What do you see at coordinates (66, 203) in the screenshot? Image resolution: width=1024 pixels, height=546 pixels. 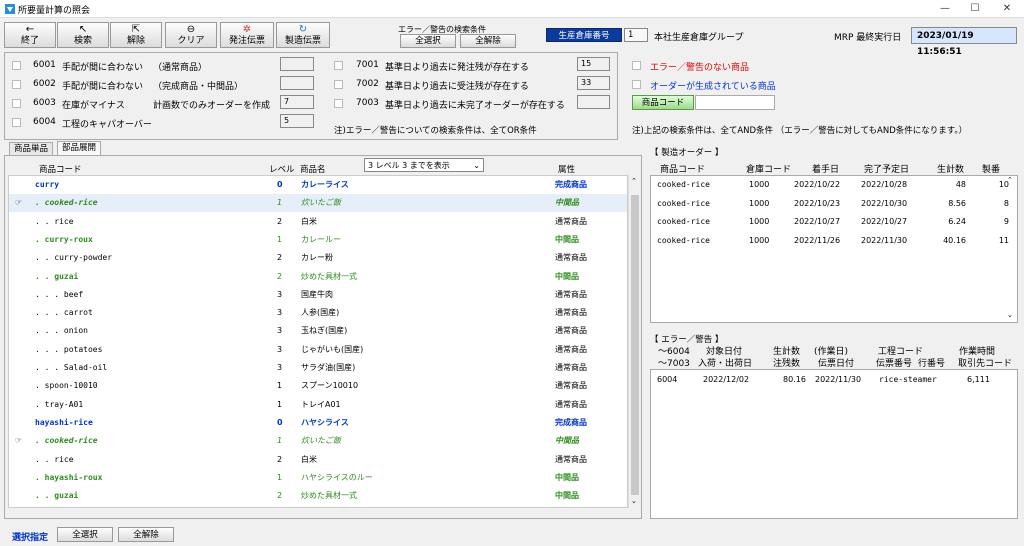 I see `tree-row-code: . cooked-rice` at bounding box center [66, 203].